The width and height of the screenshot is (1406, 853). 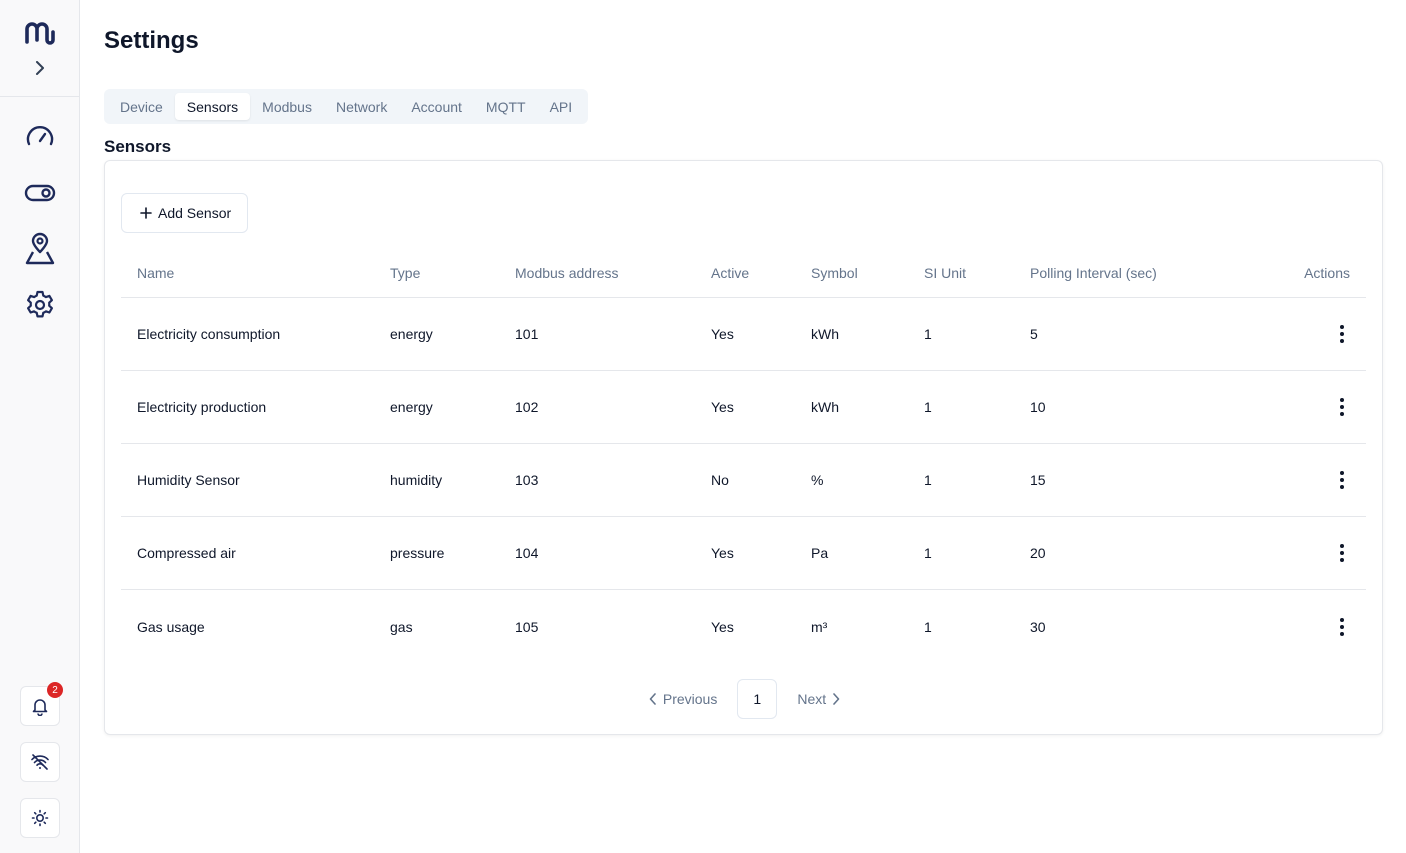 What do you see at coordinates (652, 699) in the screenshot?
I see `chevron-left-icon` at bounding box center [652, 699].